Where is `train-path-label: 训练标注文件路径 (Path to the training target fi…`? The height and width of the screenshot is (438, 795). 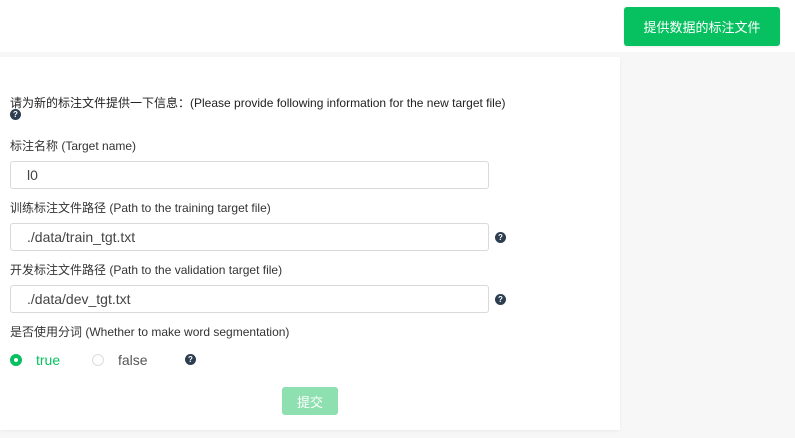 train-path-label: 训练标注文件路径 (Path to the training target fi… is located at coordinates (140, 208).